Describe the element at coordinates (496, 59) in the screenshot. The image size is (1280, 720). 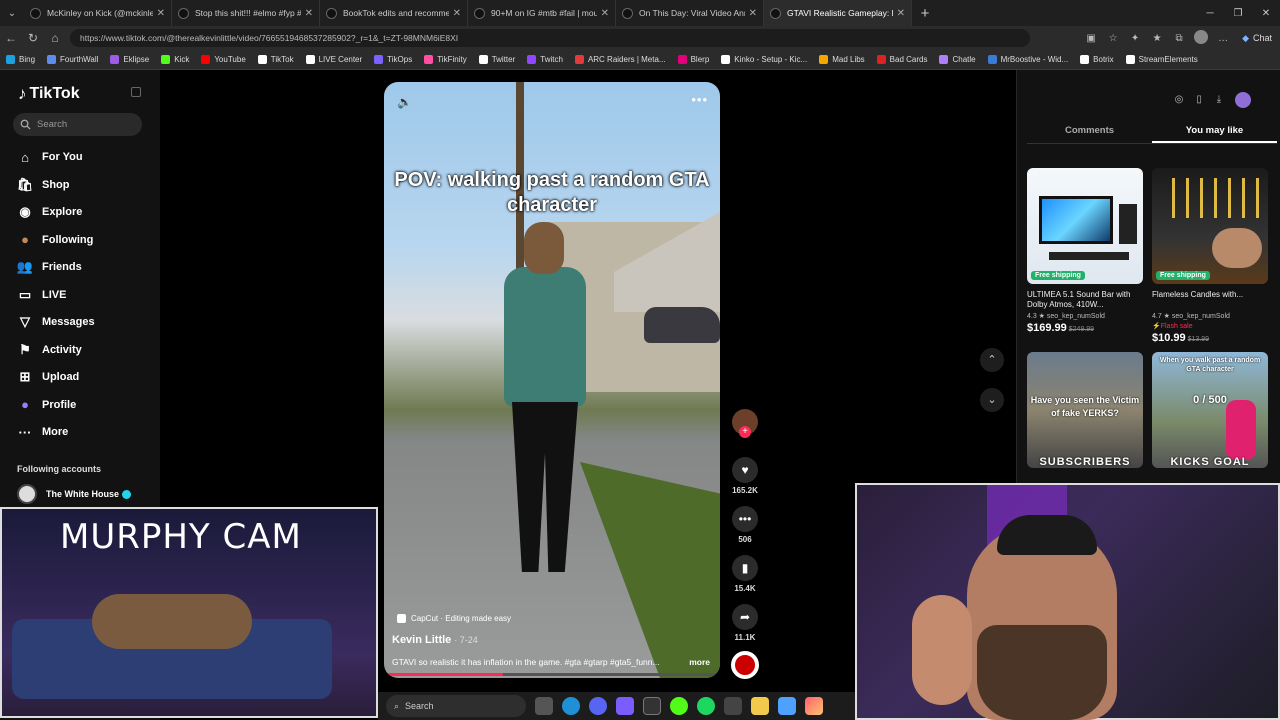
I see `bookmark-item: Twitter` at that location.